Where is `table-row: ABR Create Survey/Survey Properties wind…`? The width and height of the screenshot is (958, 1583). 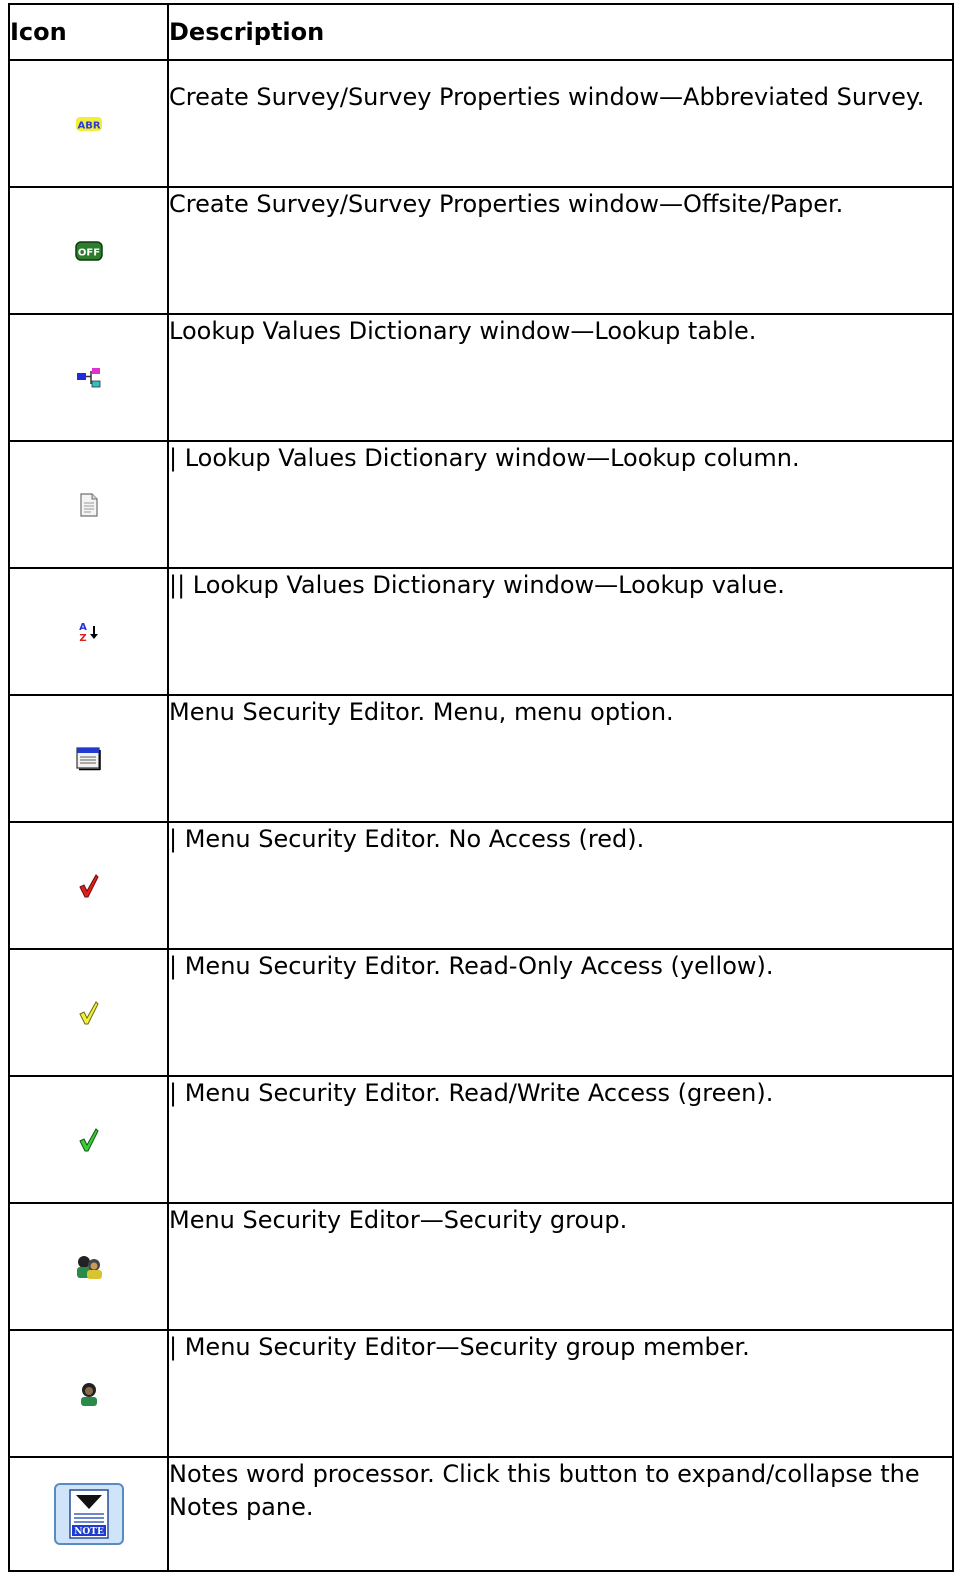
table-row: ABR Create Survey/Survey Properties wind… is located at coordinates (481, 123).